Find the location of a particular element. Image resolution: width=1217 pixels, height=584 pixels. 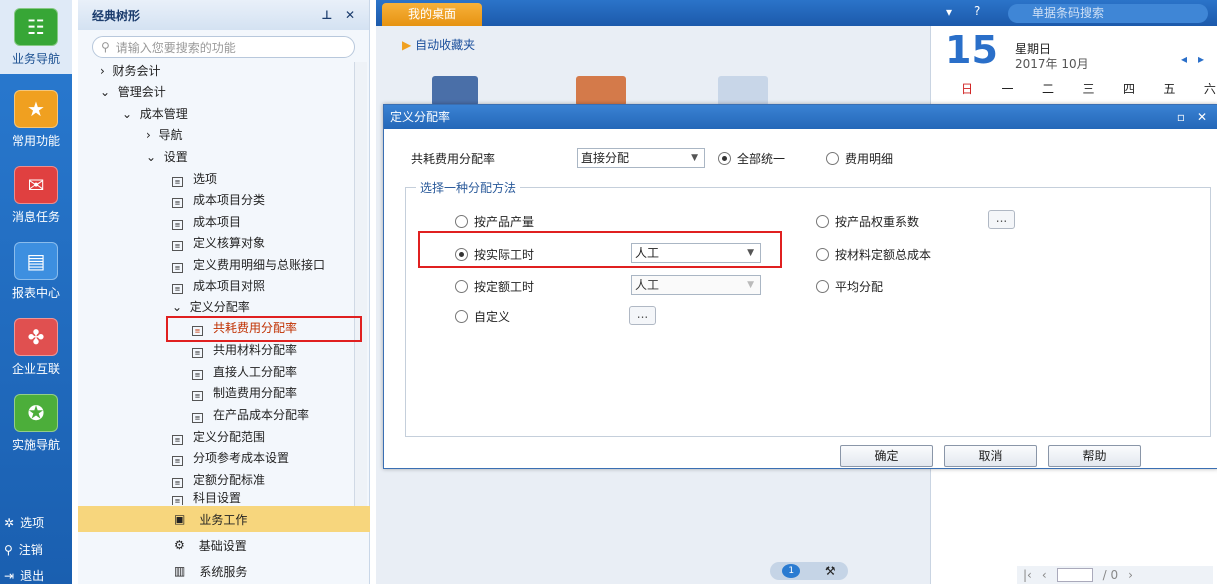

search-placeholder: 单据条码搜索 is located at coordinates (1068, 13).